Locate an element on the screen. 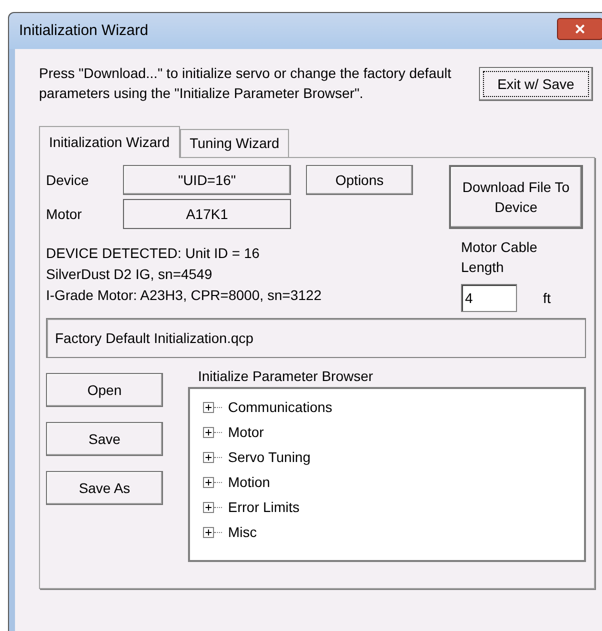 The image size is (602, 631). exit-save-button: Exit w/ Save is located at coordinates (535, 84).